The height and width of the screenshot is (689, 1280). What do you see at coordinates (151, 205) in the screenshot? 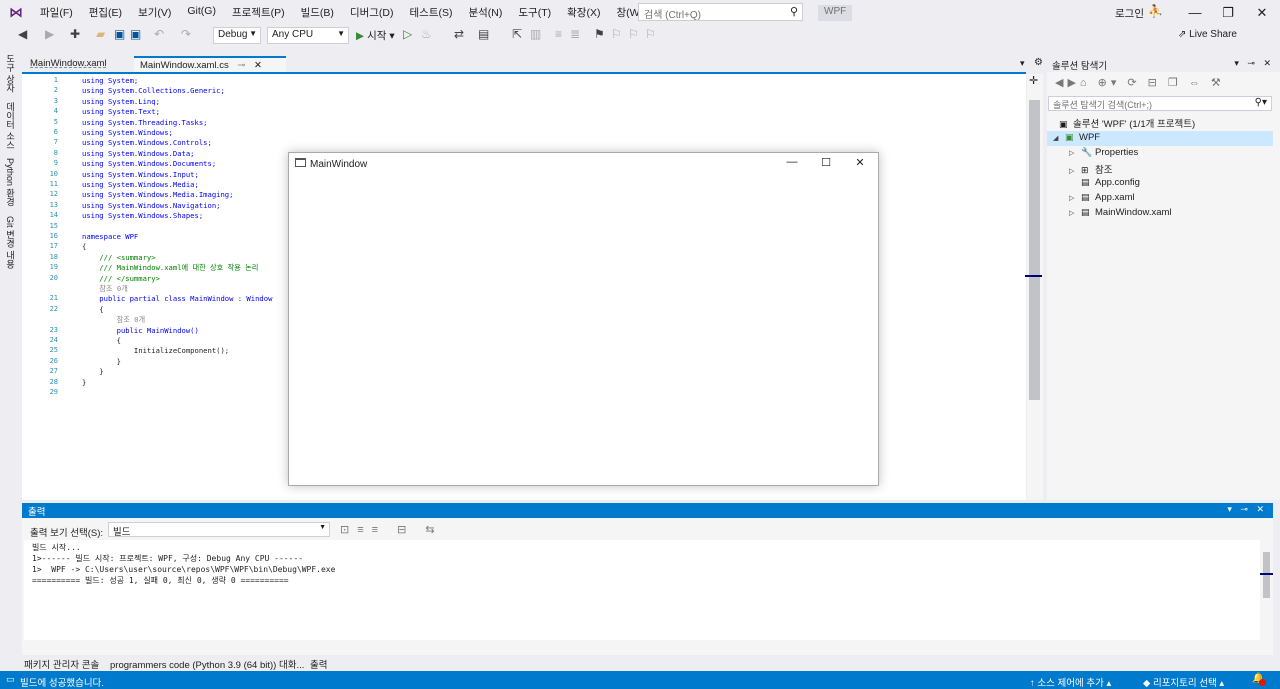
I see `code-line: using System.Windows.Navigation;` at bounding box center [151, 205].